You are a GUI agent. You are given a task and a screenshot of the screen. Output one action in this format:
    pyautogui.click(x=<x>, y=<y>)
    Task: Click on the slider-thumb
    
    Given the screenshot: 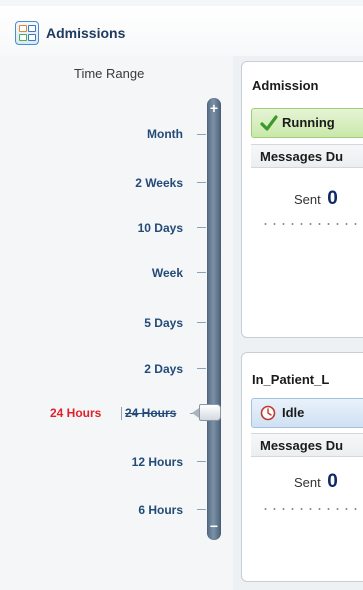 What is the action you would take?
    pyautogui.click(x=206, y=412)
    